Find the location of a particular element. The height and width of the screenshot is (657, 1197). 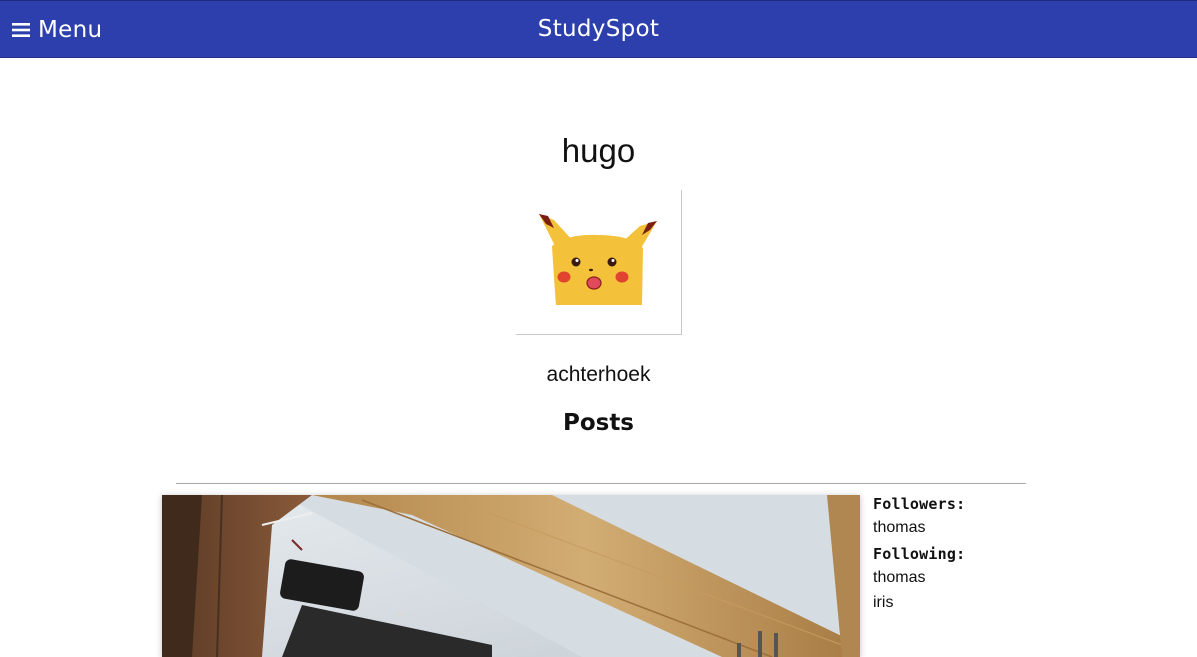

brand-title: StudySpot is located at coordinates (598, 29).